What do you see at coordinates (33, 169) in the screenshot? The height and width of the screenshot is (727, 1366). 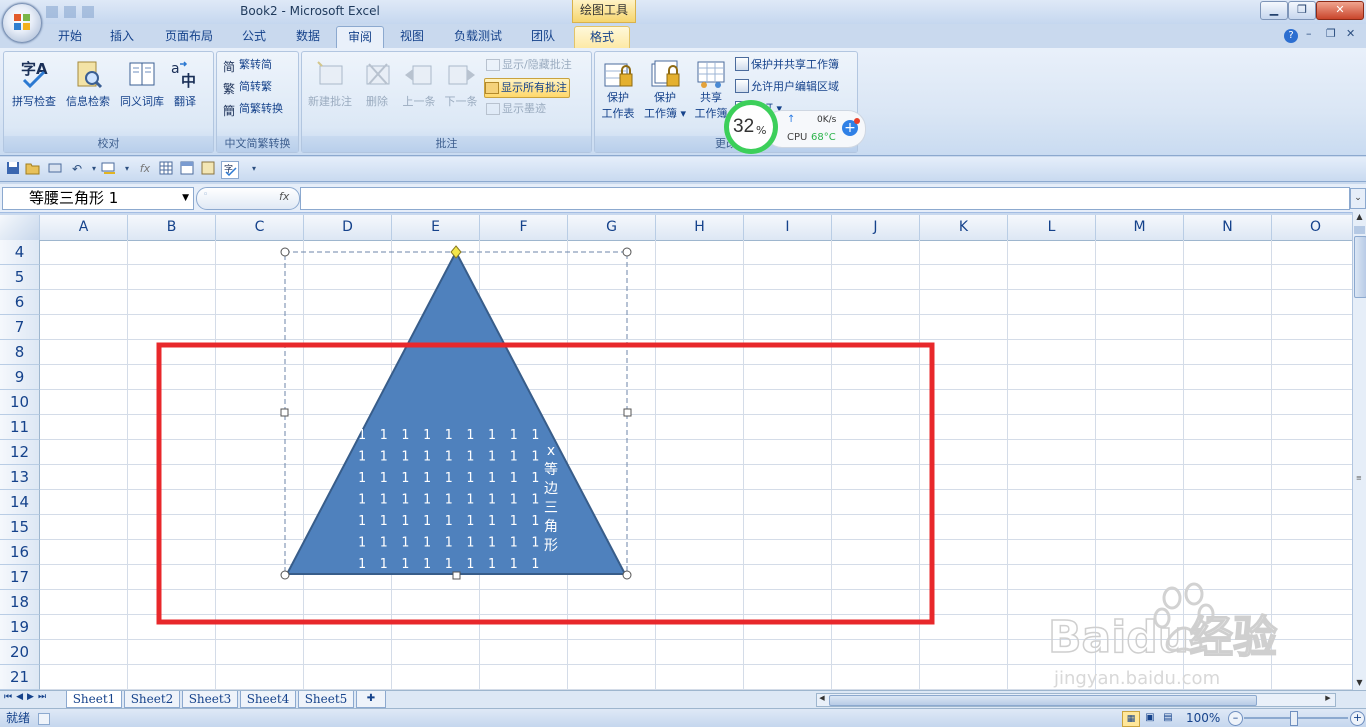 I see `open-icon` at bounding box center [33, 169].